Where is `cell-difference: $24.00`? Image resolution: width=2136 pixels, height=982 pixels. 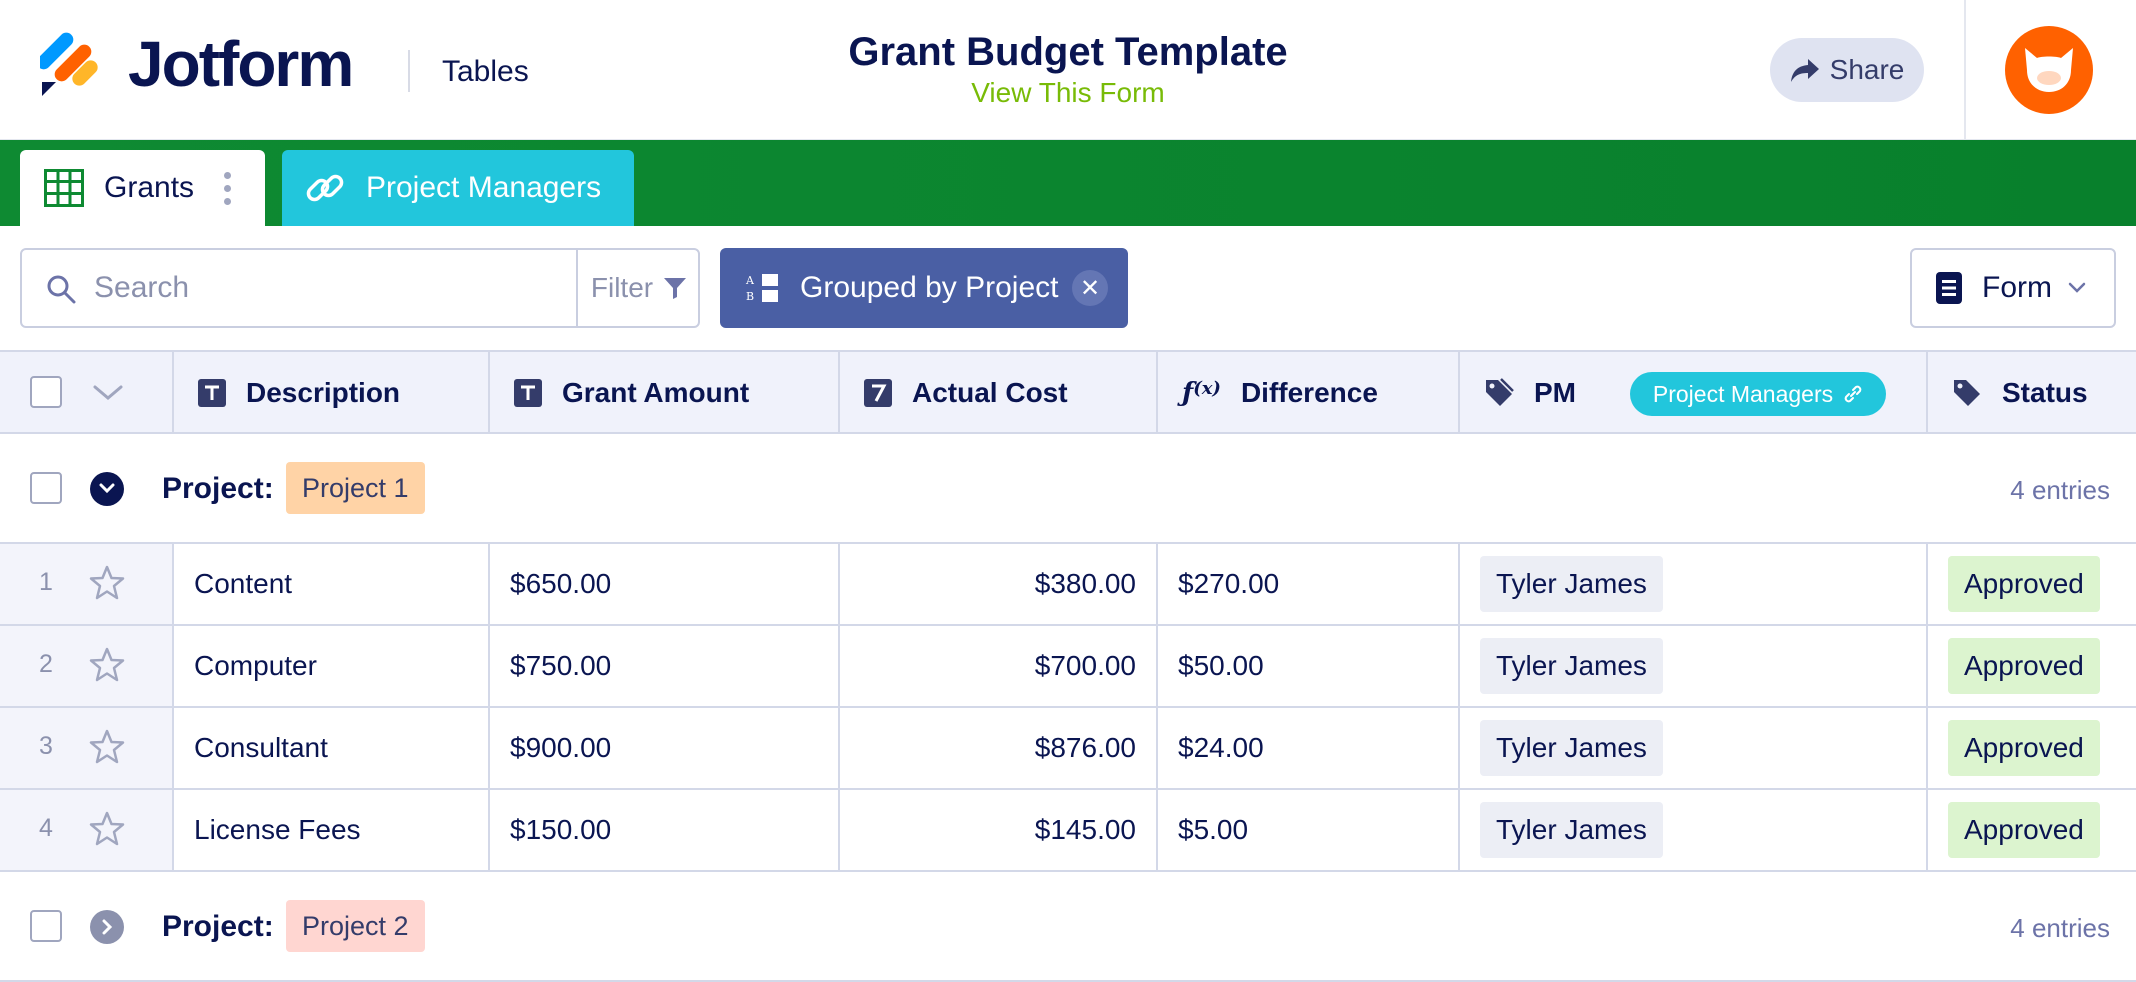
cell-difference: $24.00 is located at coordinates (1309, 748).